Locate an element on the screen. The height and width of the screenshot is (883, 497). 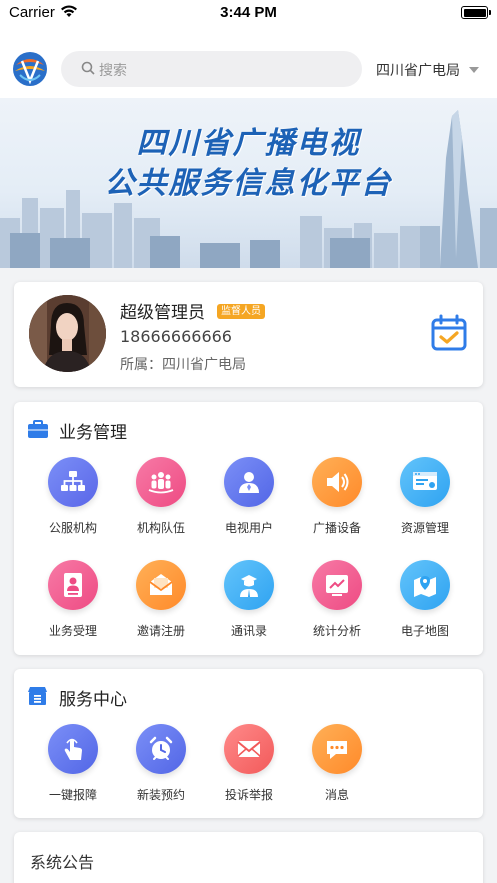
team-icon is located at coordinates (161, 483).